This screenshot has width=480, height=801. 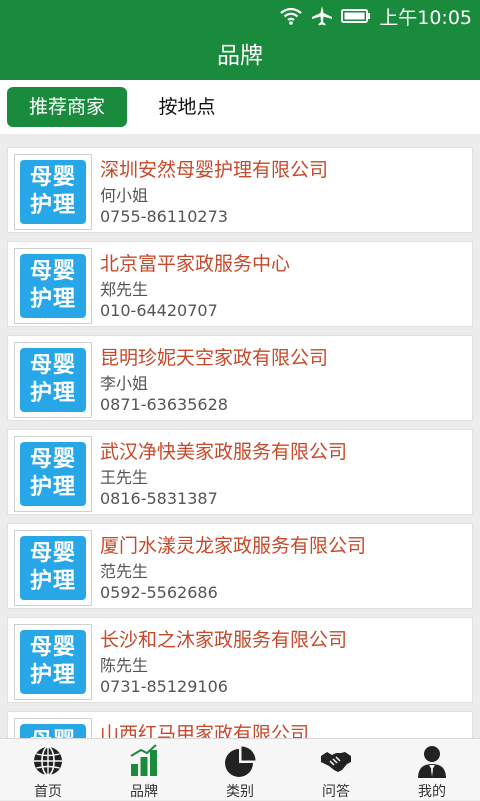 I want to click on status-bar: 上午10:05, so click(x=240, y=16).